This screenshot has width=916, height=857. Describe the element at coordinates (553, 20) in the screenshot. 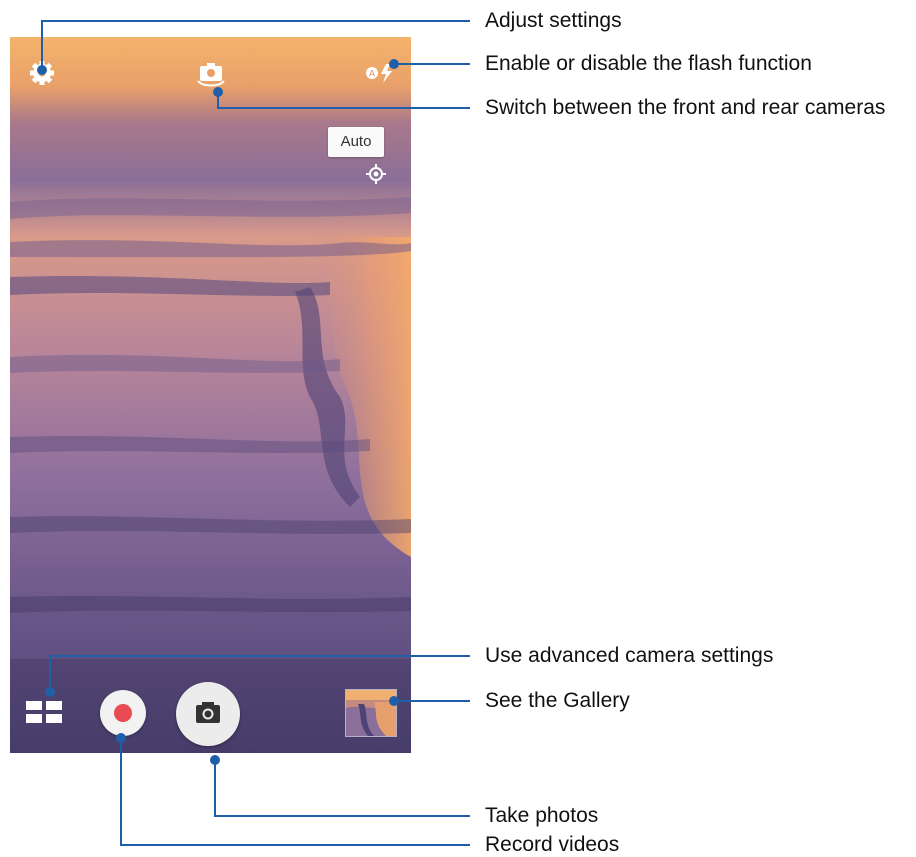

I see `callout-adjust-settings: Adjust settings` at that location.